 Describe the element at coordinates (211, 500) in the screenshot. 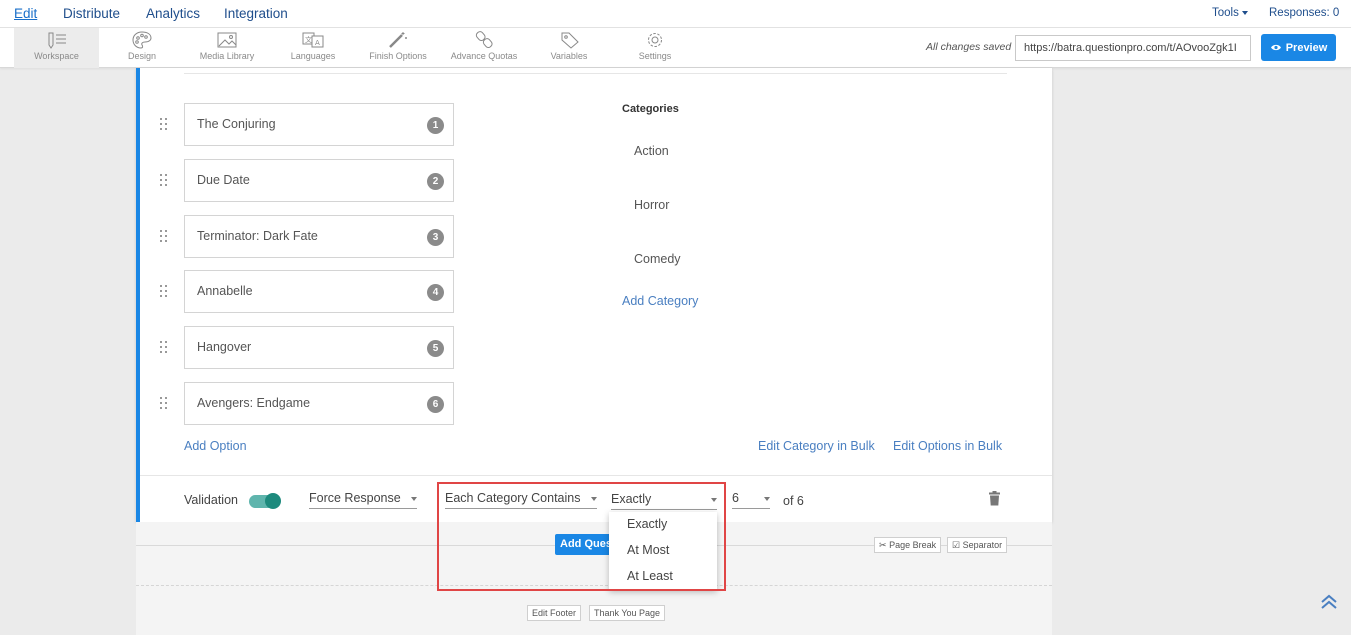

I see `validation-label: Validation` at that location.